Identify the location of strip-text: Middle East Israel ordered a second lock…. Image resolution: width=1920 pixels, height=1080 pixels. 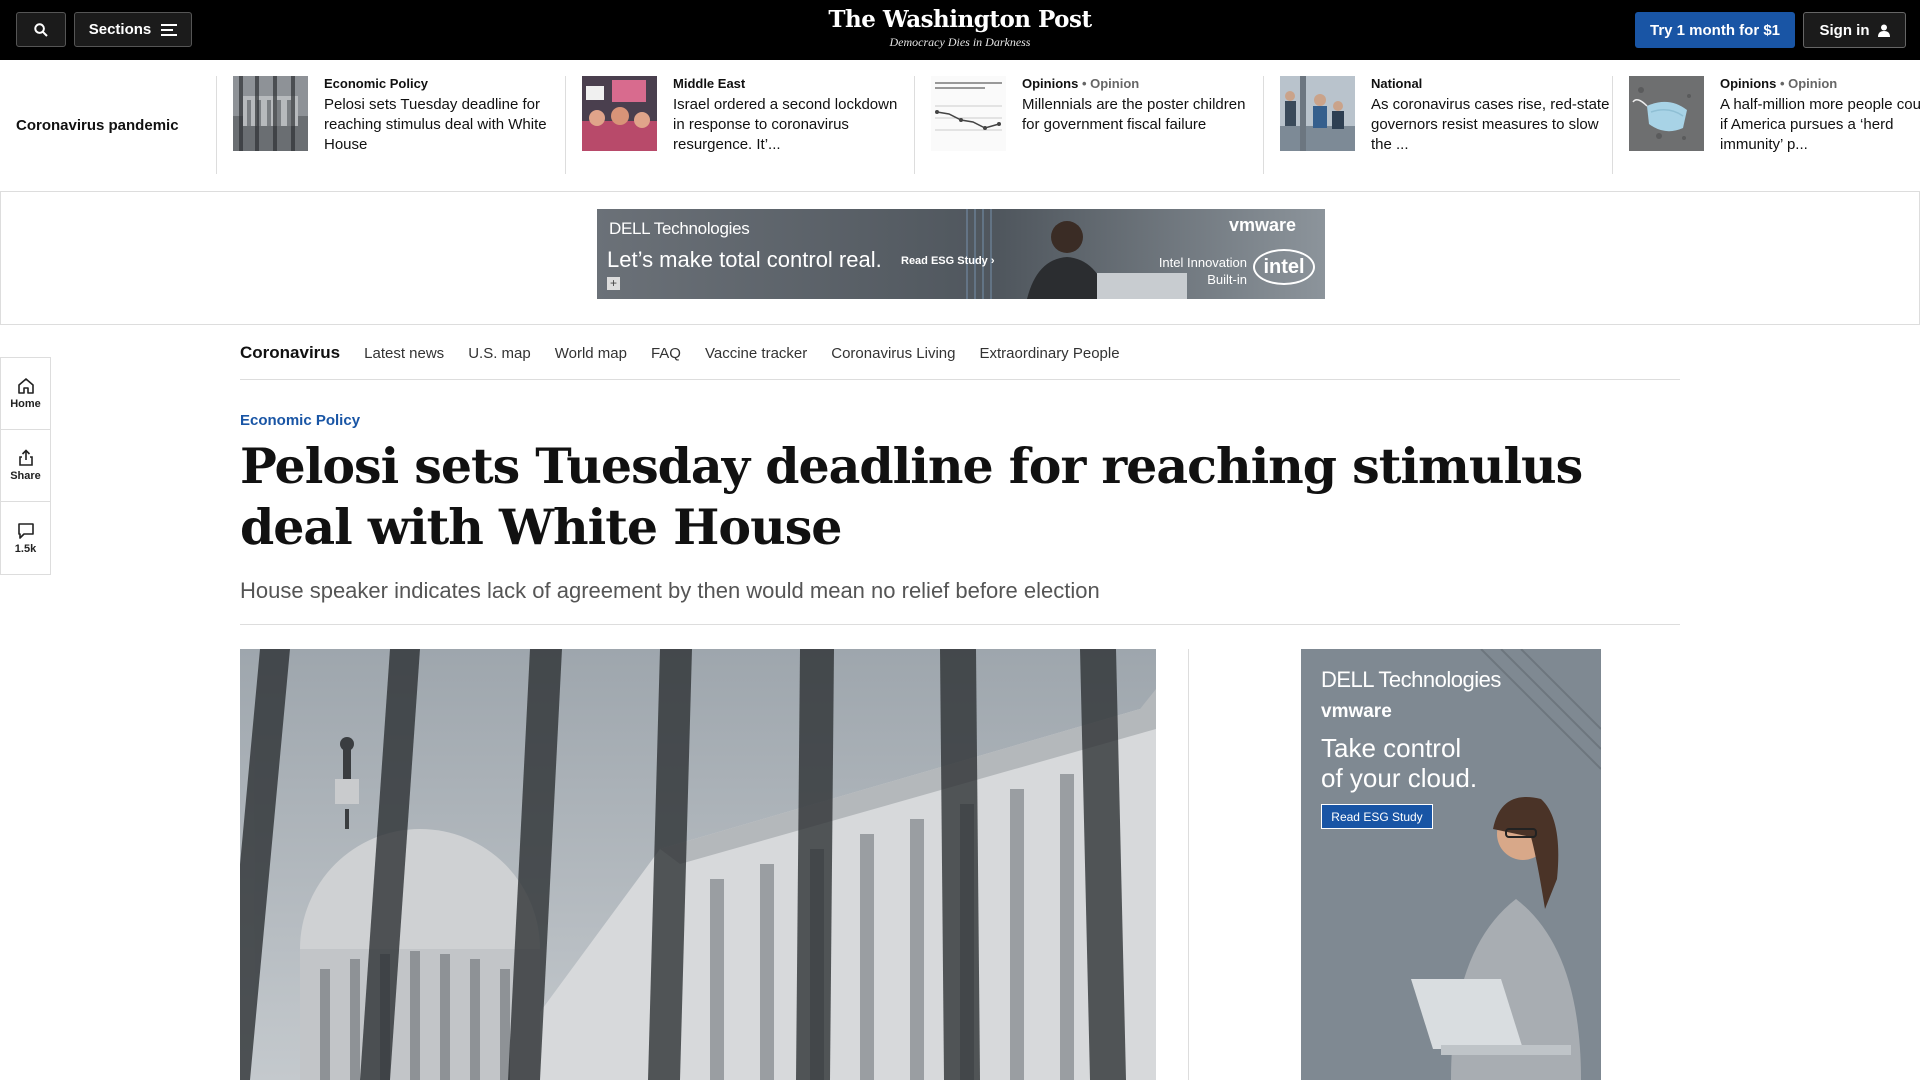
(793, 115).